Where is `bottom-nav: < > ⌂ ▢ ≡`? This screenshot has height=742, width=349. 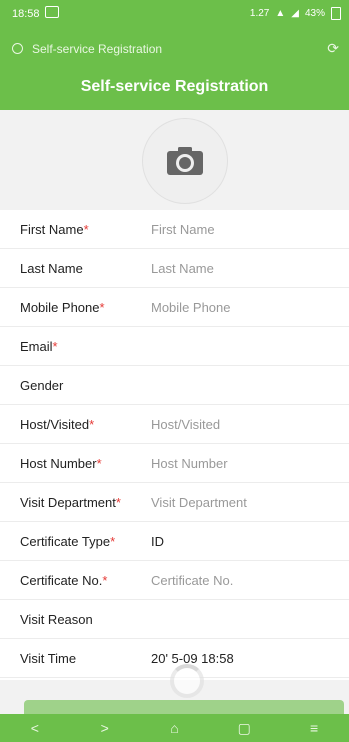
bottom-nav: < > ⌂ ▢ ≡ is located at coordinates (174, 728).